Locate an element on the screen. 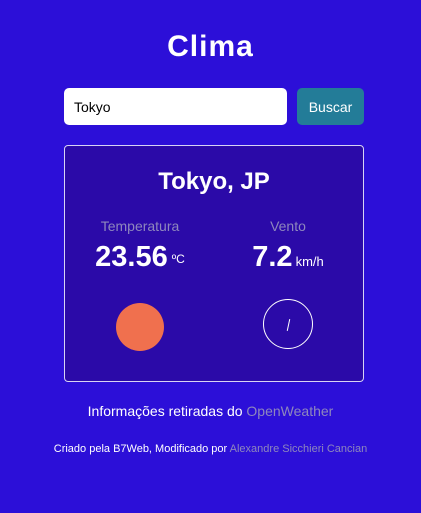  search-button: Buscar is located at coordinates (330, 106).